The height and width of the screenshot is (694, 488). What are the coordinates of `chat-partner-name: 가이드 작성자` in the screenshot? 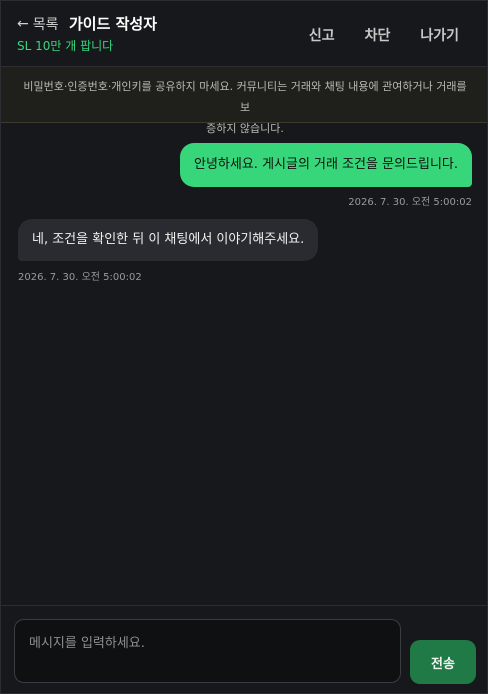 It's located at (113, 24).